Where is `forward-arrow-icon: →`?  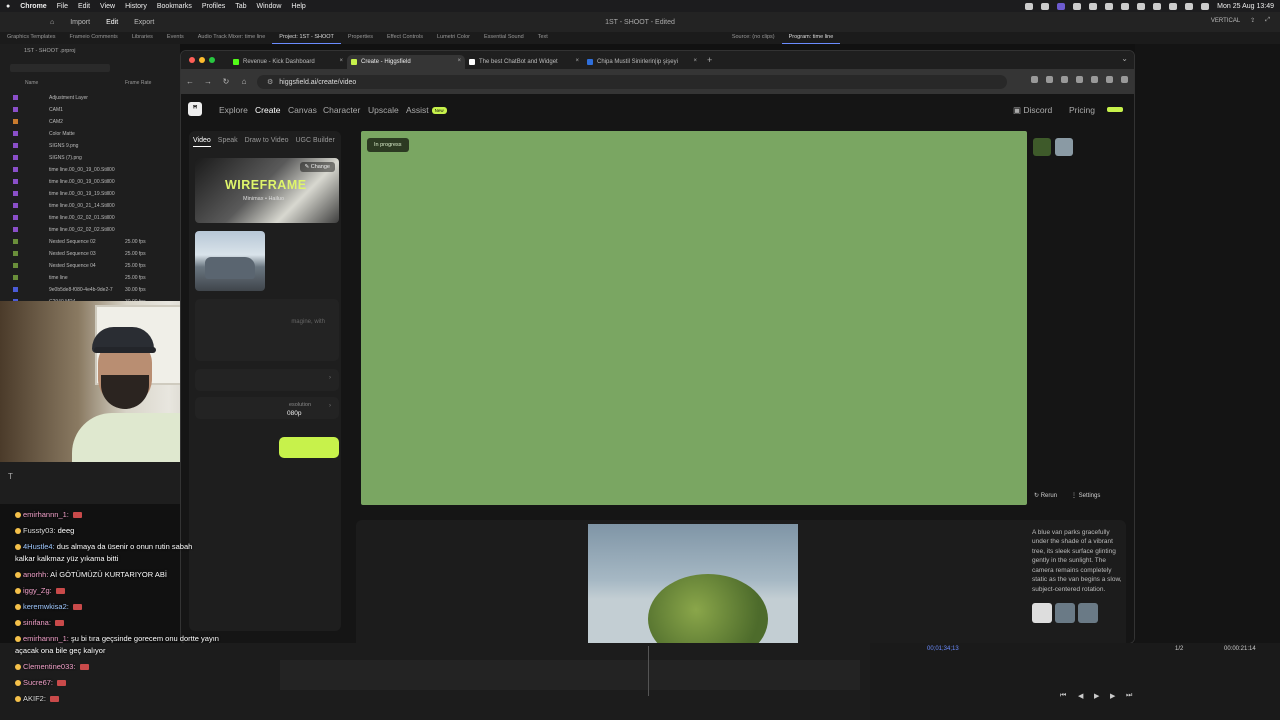 forward-arrow-icon: → is located at coordinates (208, 81).